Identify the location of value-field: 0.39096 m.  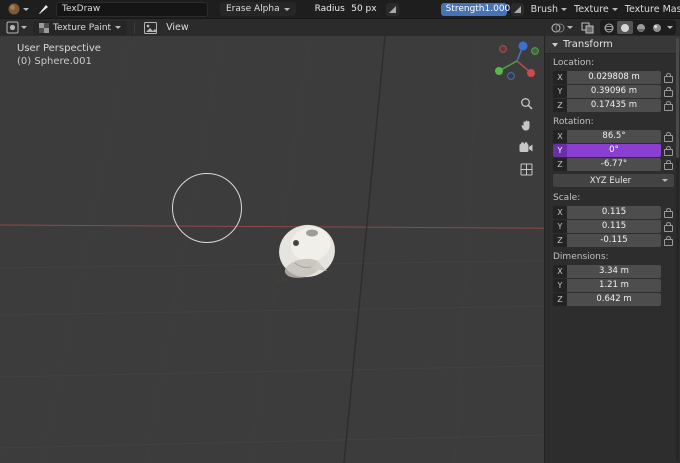
(614, 91).